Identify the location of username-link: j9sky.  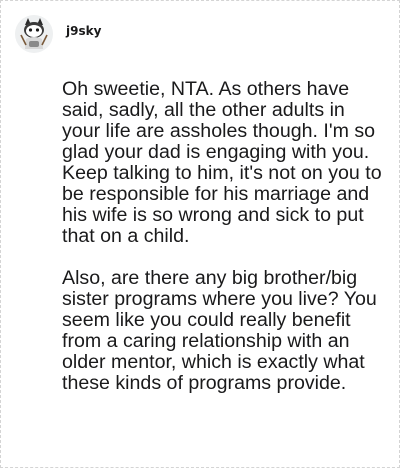
(83, 31).